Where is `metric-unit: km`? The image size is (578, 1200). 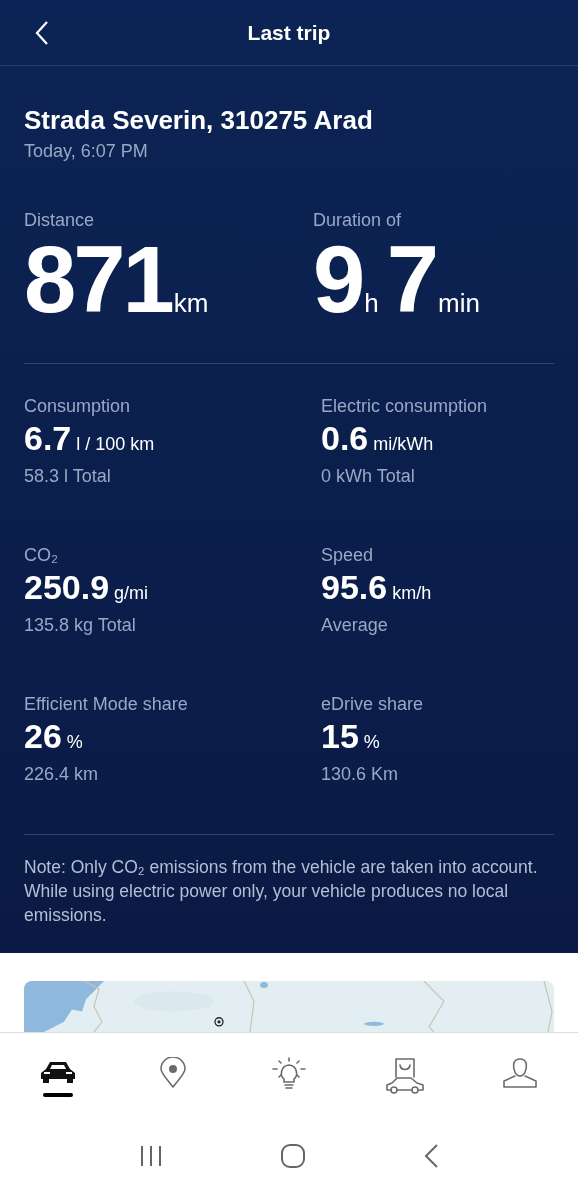 metric-unit: km is located at coordinates (191, 303).